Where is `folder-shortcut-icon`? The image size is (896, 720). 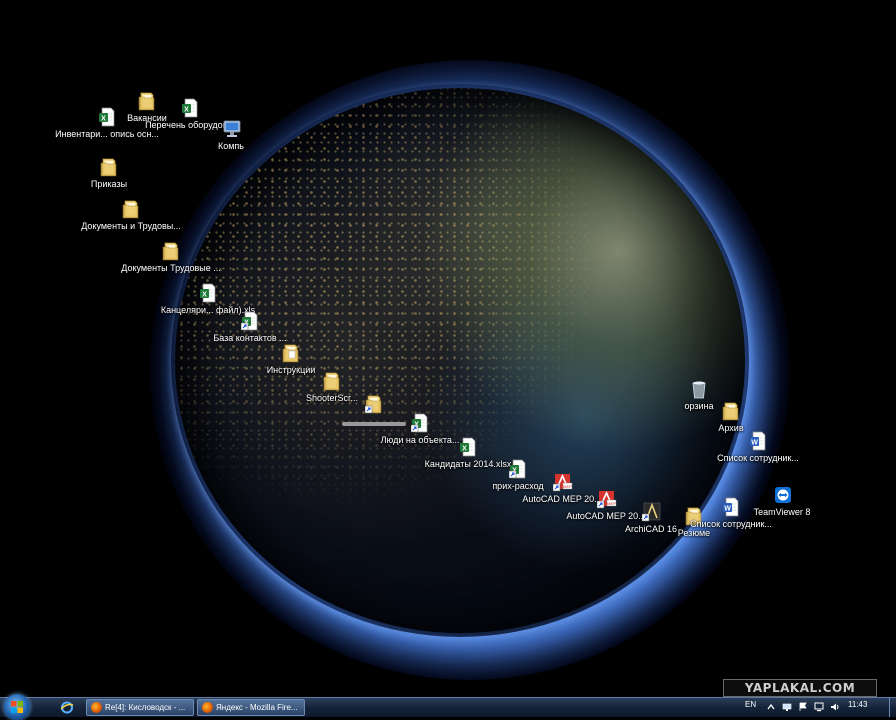
folder-shortcut-icon is located at coordinates (374, 404).